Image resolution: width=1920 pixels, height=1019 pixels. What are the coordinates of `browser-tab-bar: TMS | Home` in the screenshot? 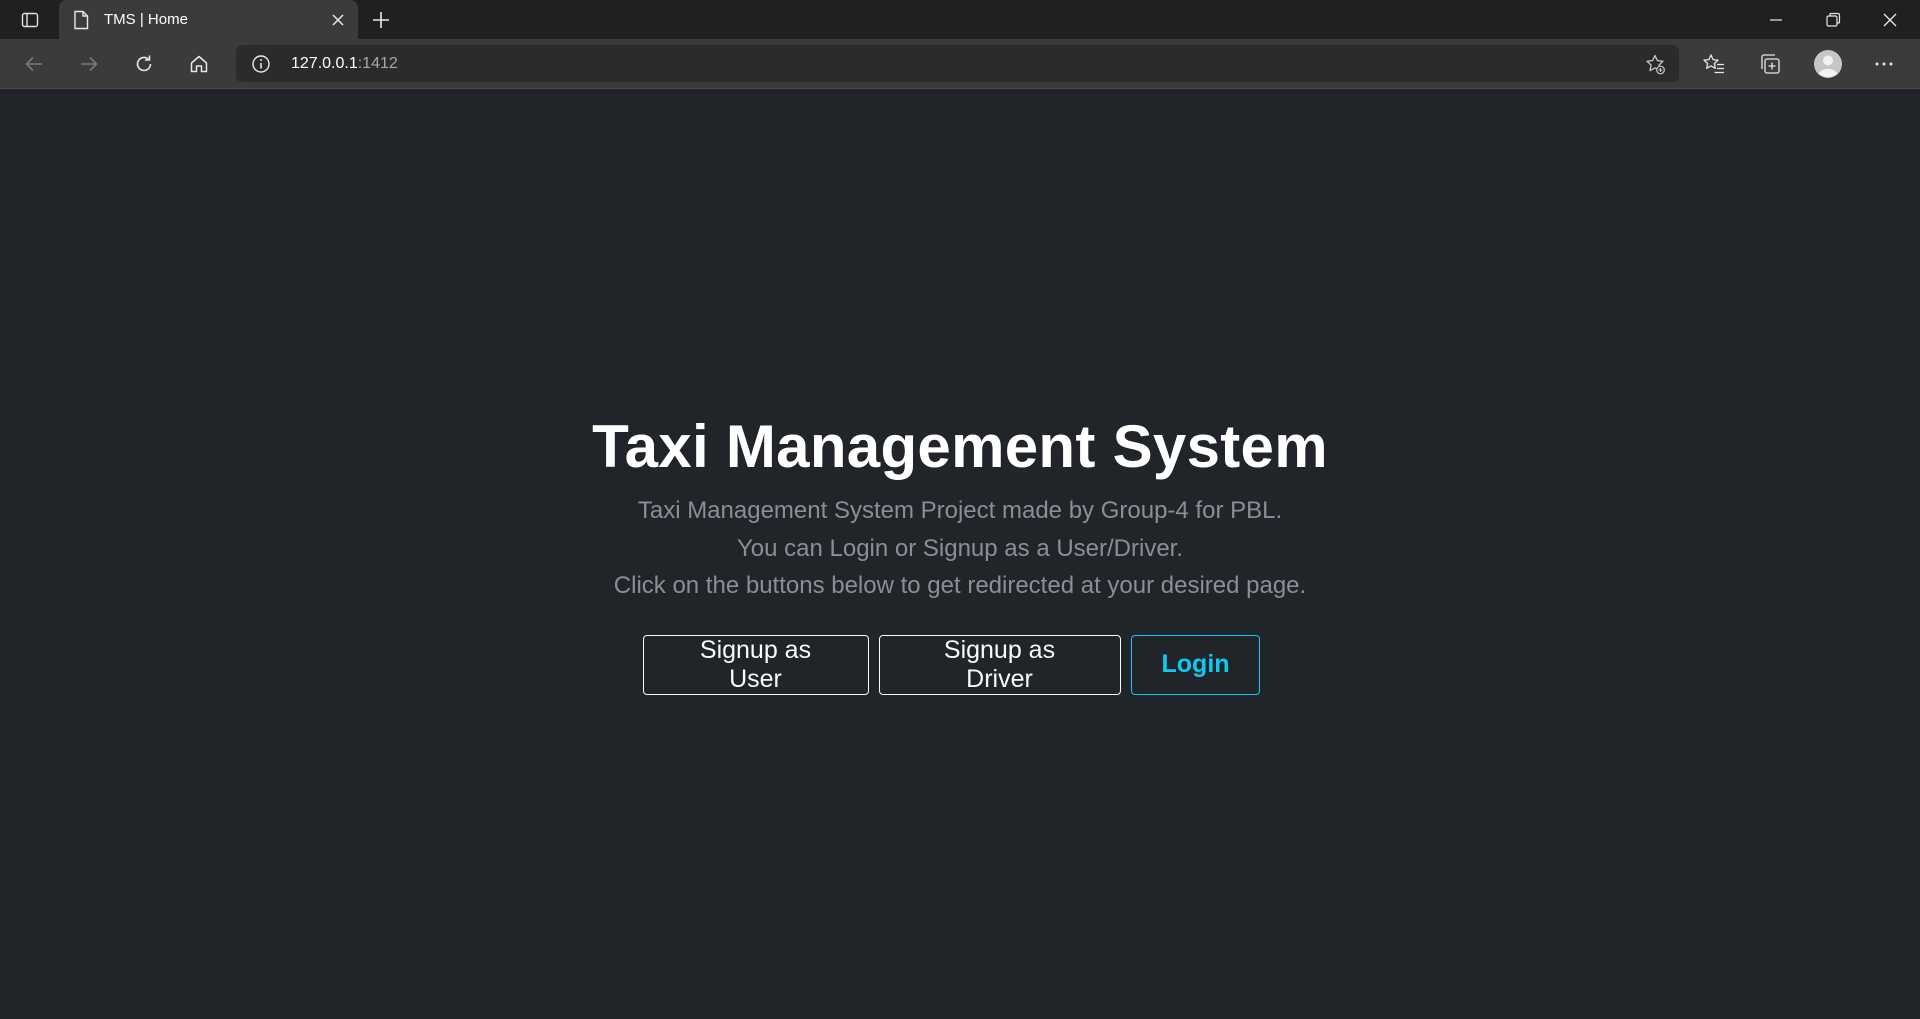 It's located at (960, 19).